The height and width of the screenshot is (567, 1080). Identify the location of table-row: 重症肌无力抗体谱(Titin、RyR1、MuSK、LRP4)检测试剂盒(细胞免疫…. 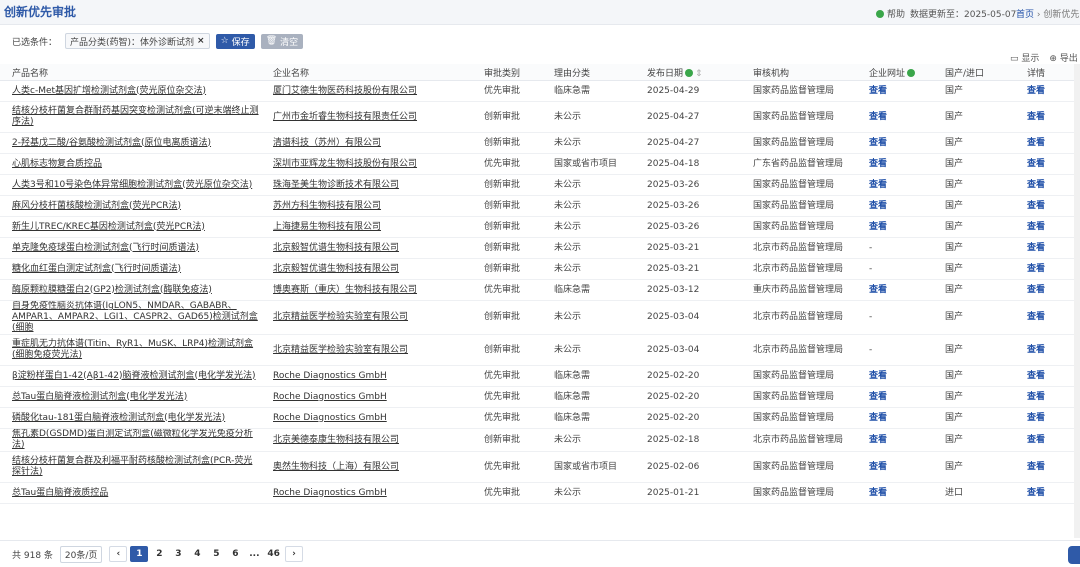
(537, 350).